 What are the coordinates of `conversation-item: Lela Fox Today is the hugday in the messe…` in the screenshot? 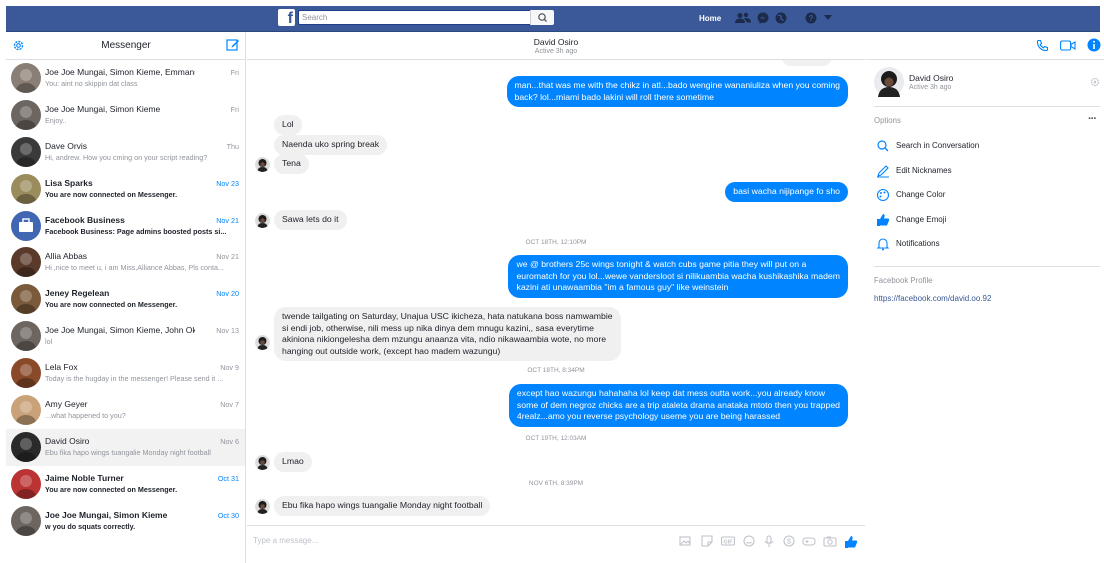 It's located at (125, 373).